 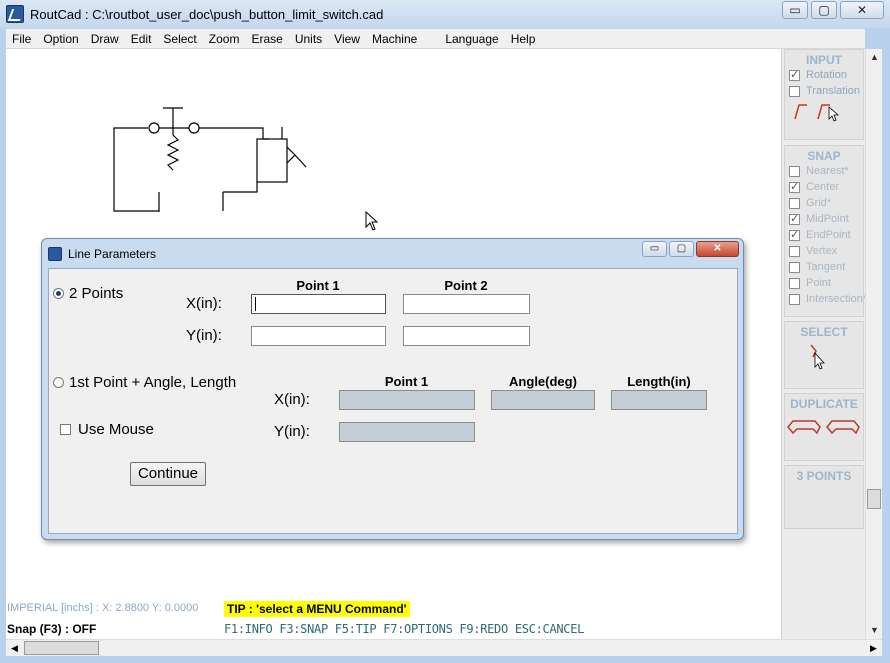 What do you see at coordinates (874, 630) in the screenshot?
I see `scroll-down-icon: ▼` at bounding box center [874, 630].